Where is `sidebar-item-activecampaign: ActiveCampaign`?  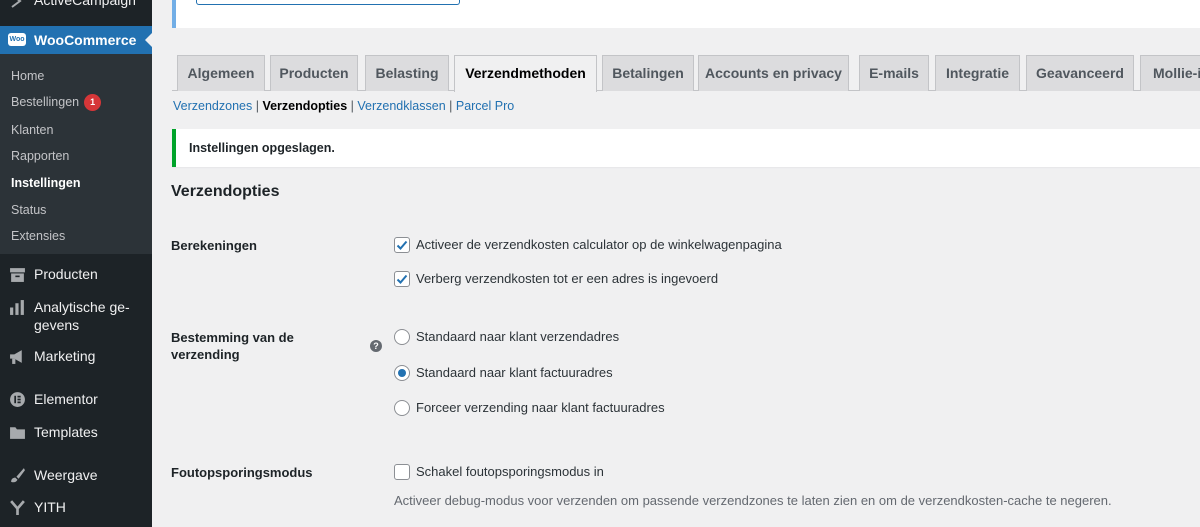
sidebar-item-activecampaign: ActiveCampaign is located at coordinates (76, 6).